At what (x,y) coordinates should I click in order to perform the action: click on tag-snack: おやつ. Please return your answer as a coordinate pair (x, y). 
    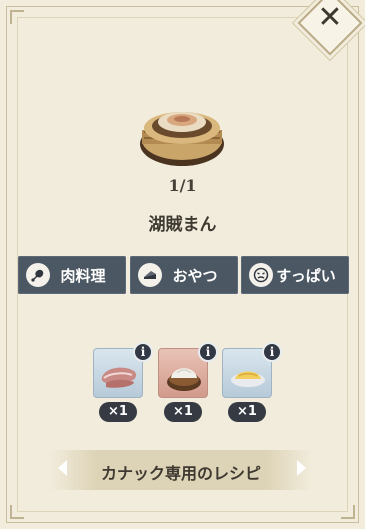
    Looking at the image, I should click on (184, 275).